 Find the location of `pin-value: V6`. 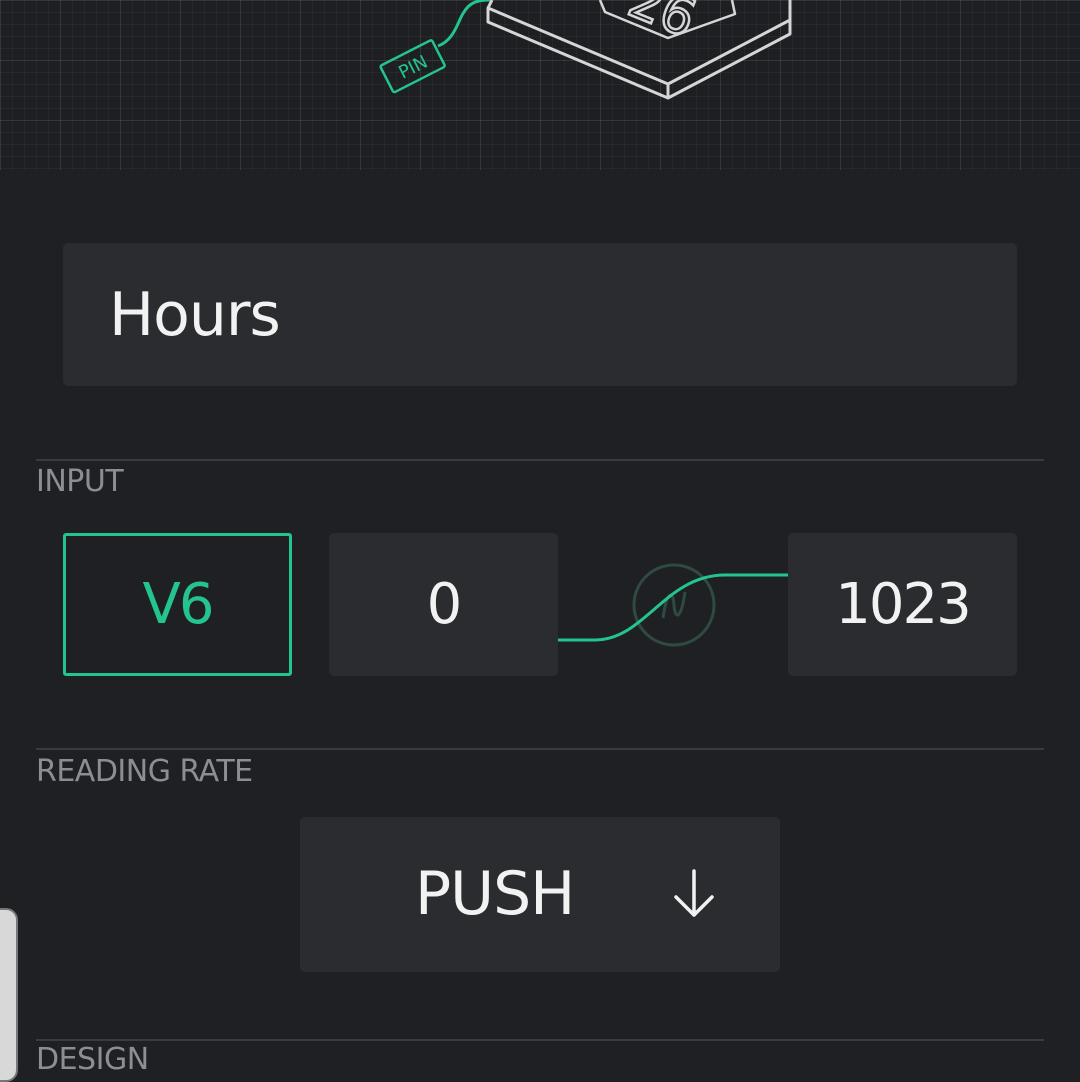

pin-value: V6 is located at coordinates (178, 604).